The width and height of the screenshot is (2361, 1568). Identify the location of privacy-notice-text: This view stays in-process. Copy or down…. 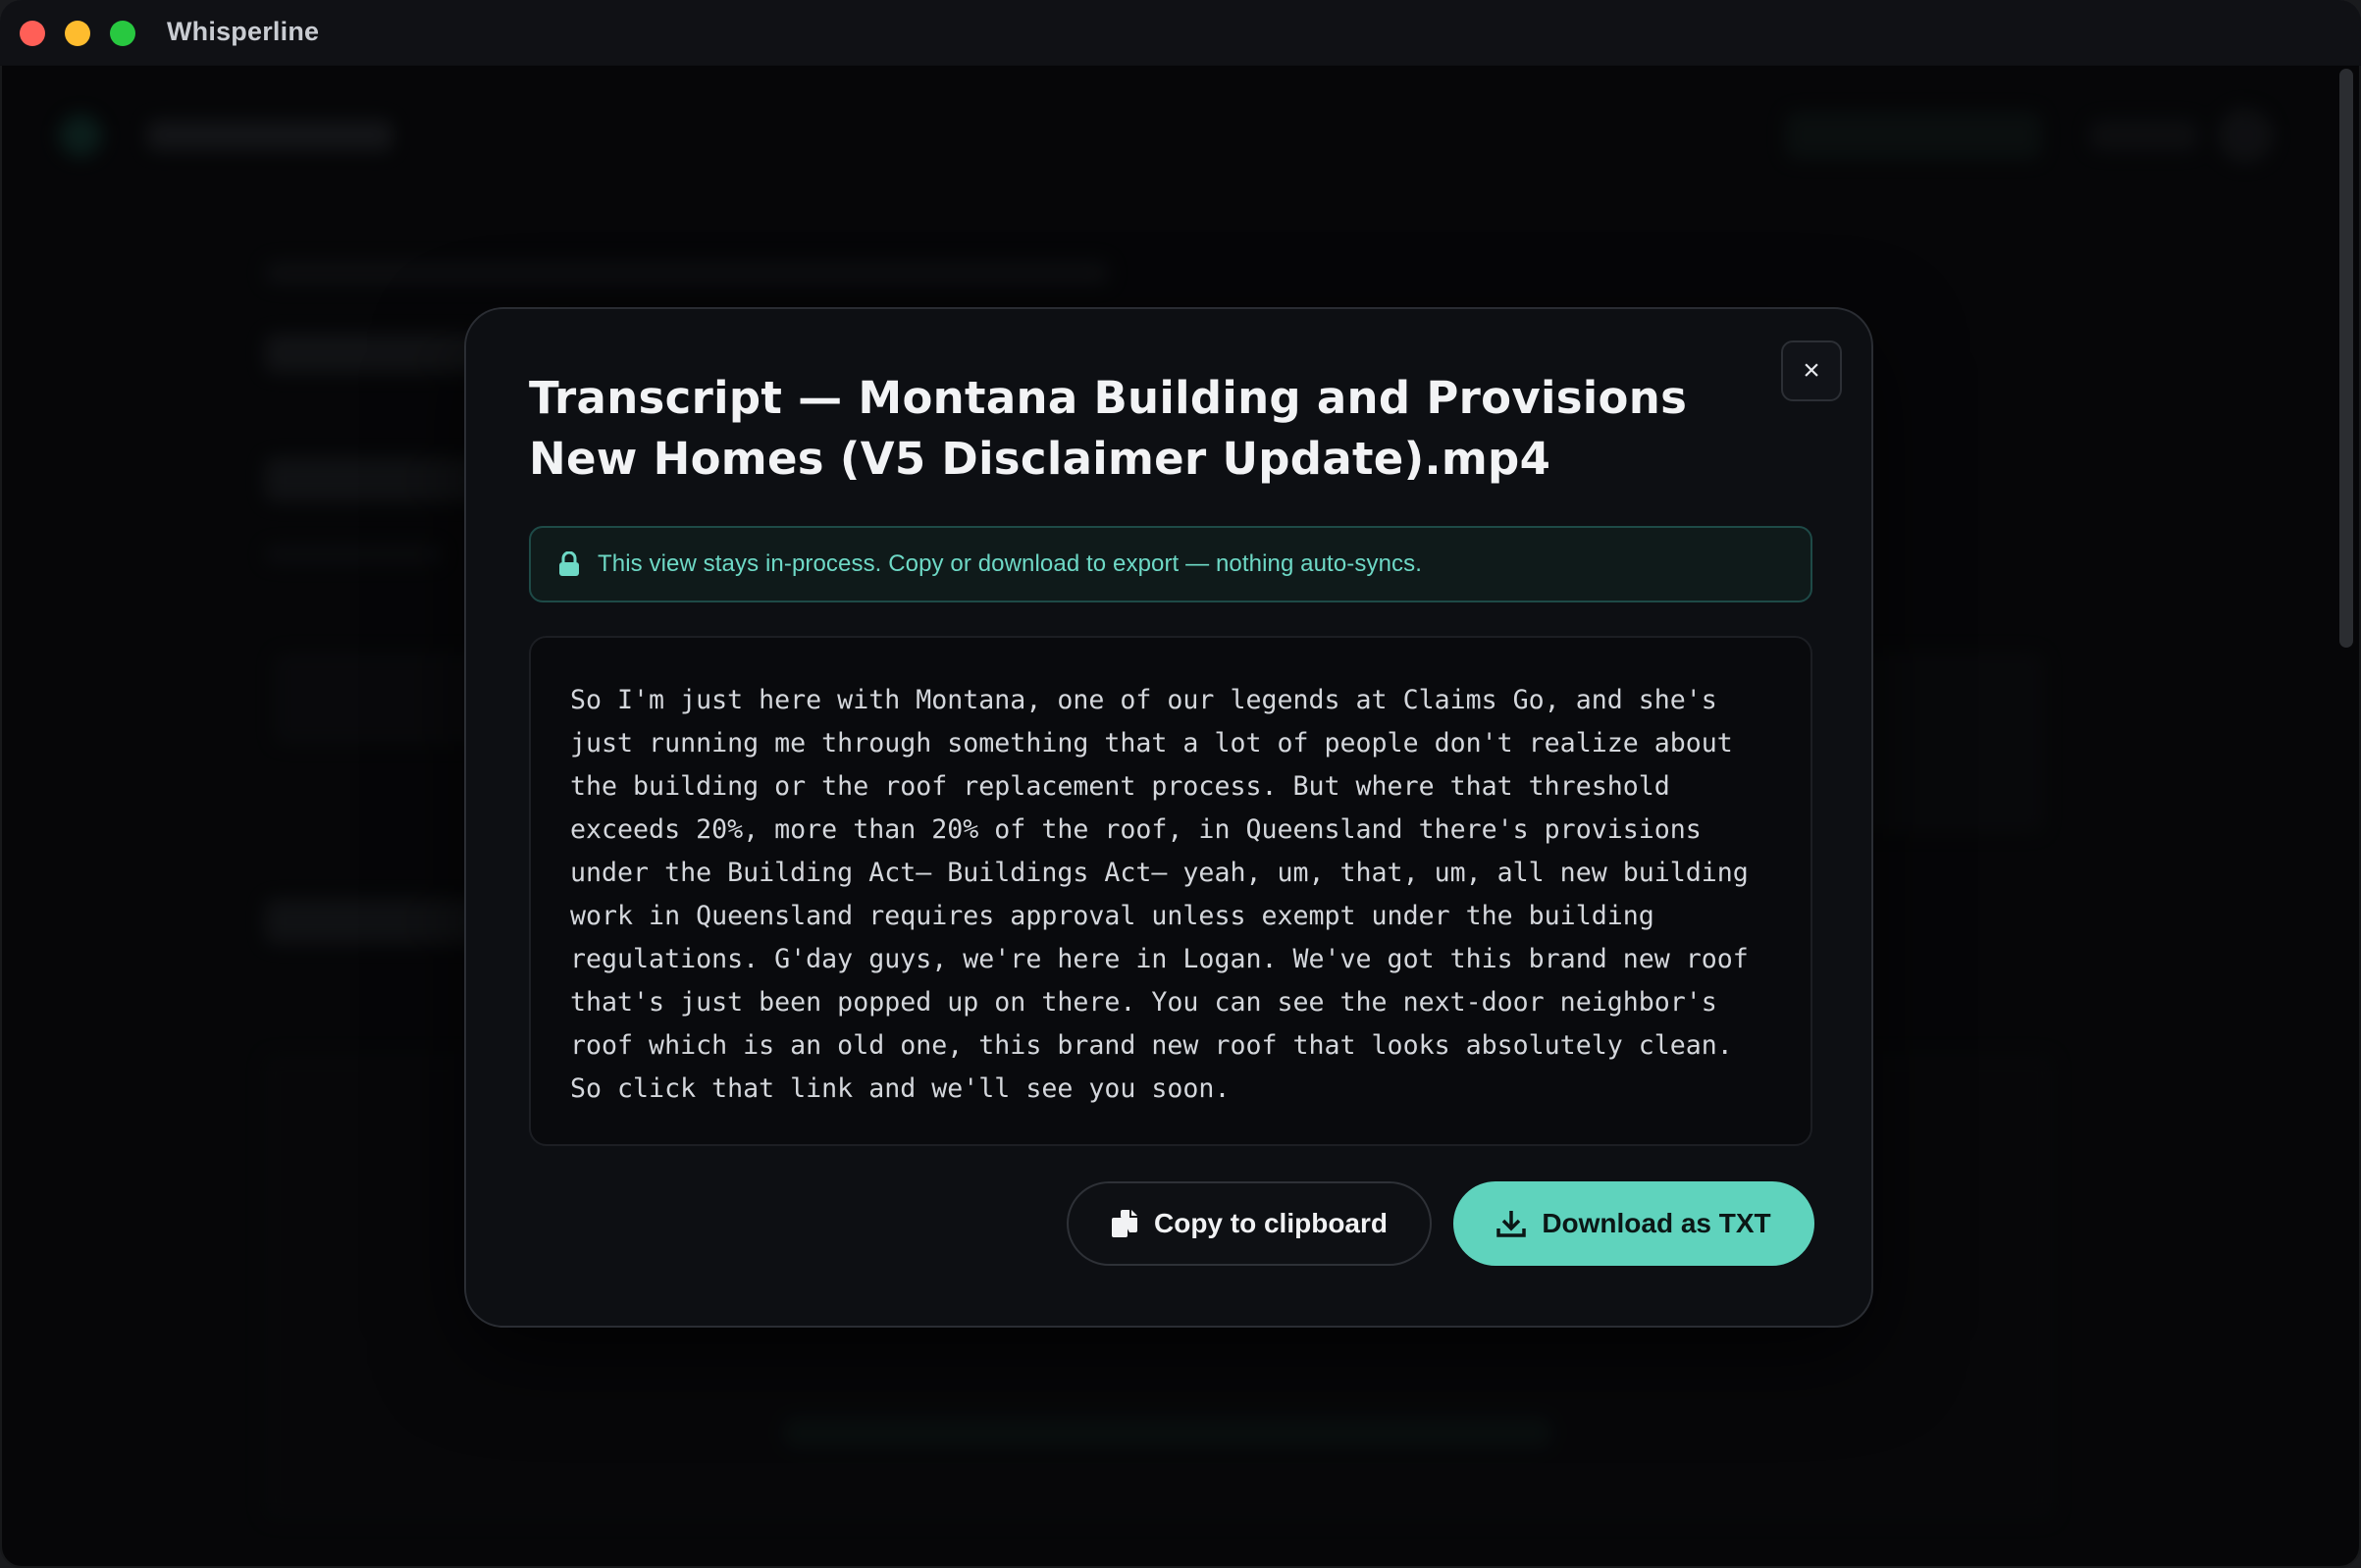
(1010, 563).